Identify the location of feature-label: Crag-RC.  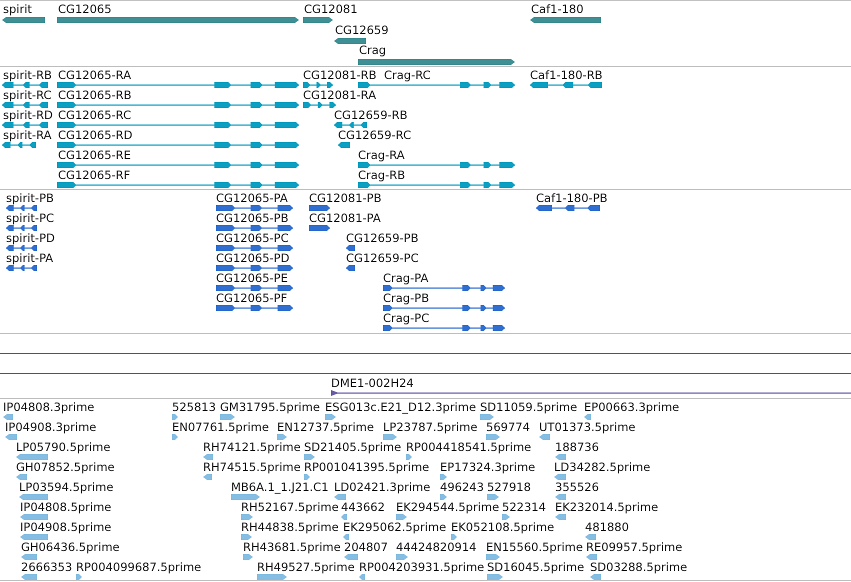
(407, 75).